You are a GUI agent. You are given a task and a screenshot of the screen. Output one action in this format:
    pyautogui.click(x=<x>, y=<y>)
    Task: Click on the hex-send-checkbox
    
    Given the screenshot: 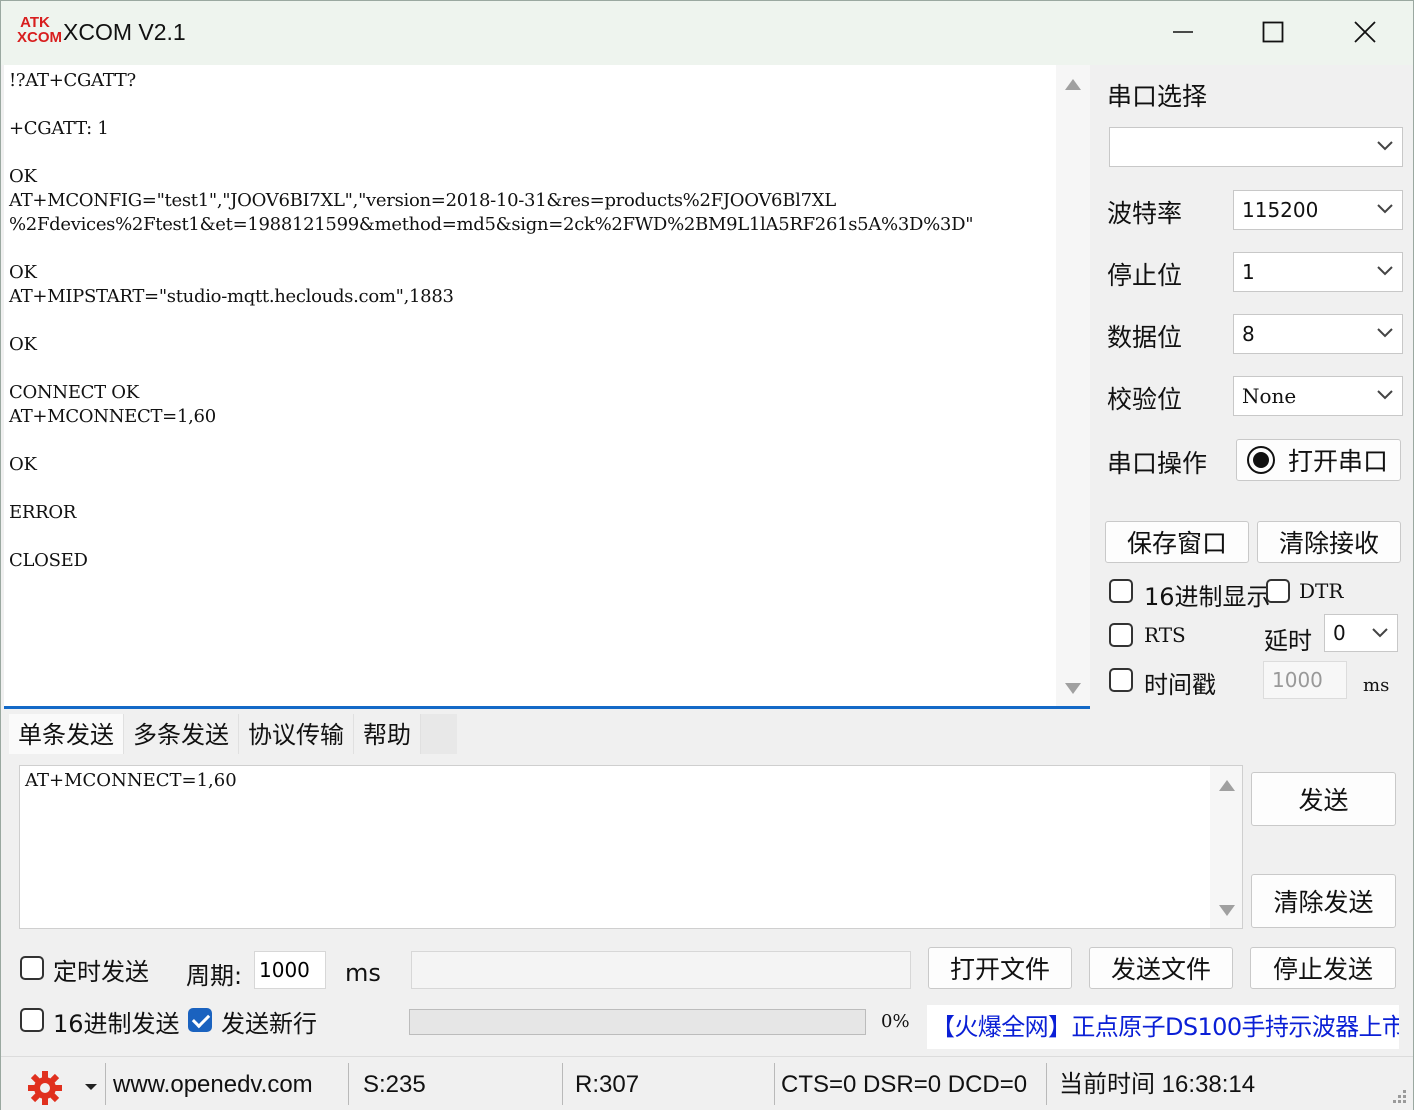 What is the action you would take?
    pyautogui.click(x=32, y=1020)
    